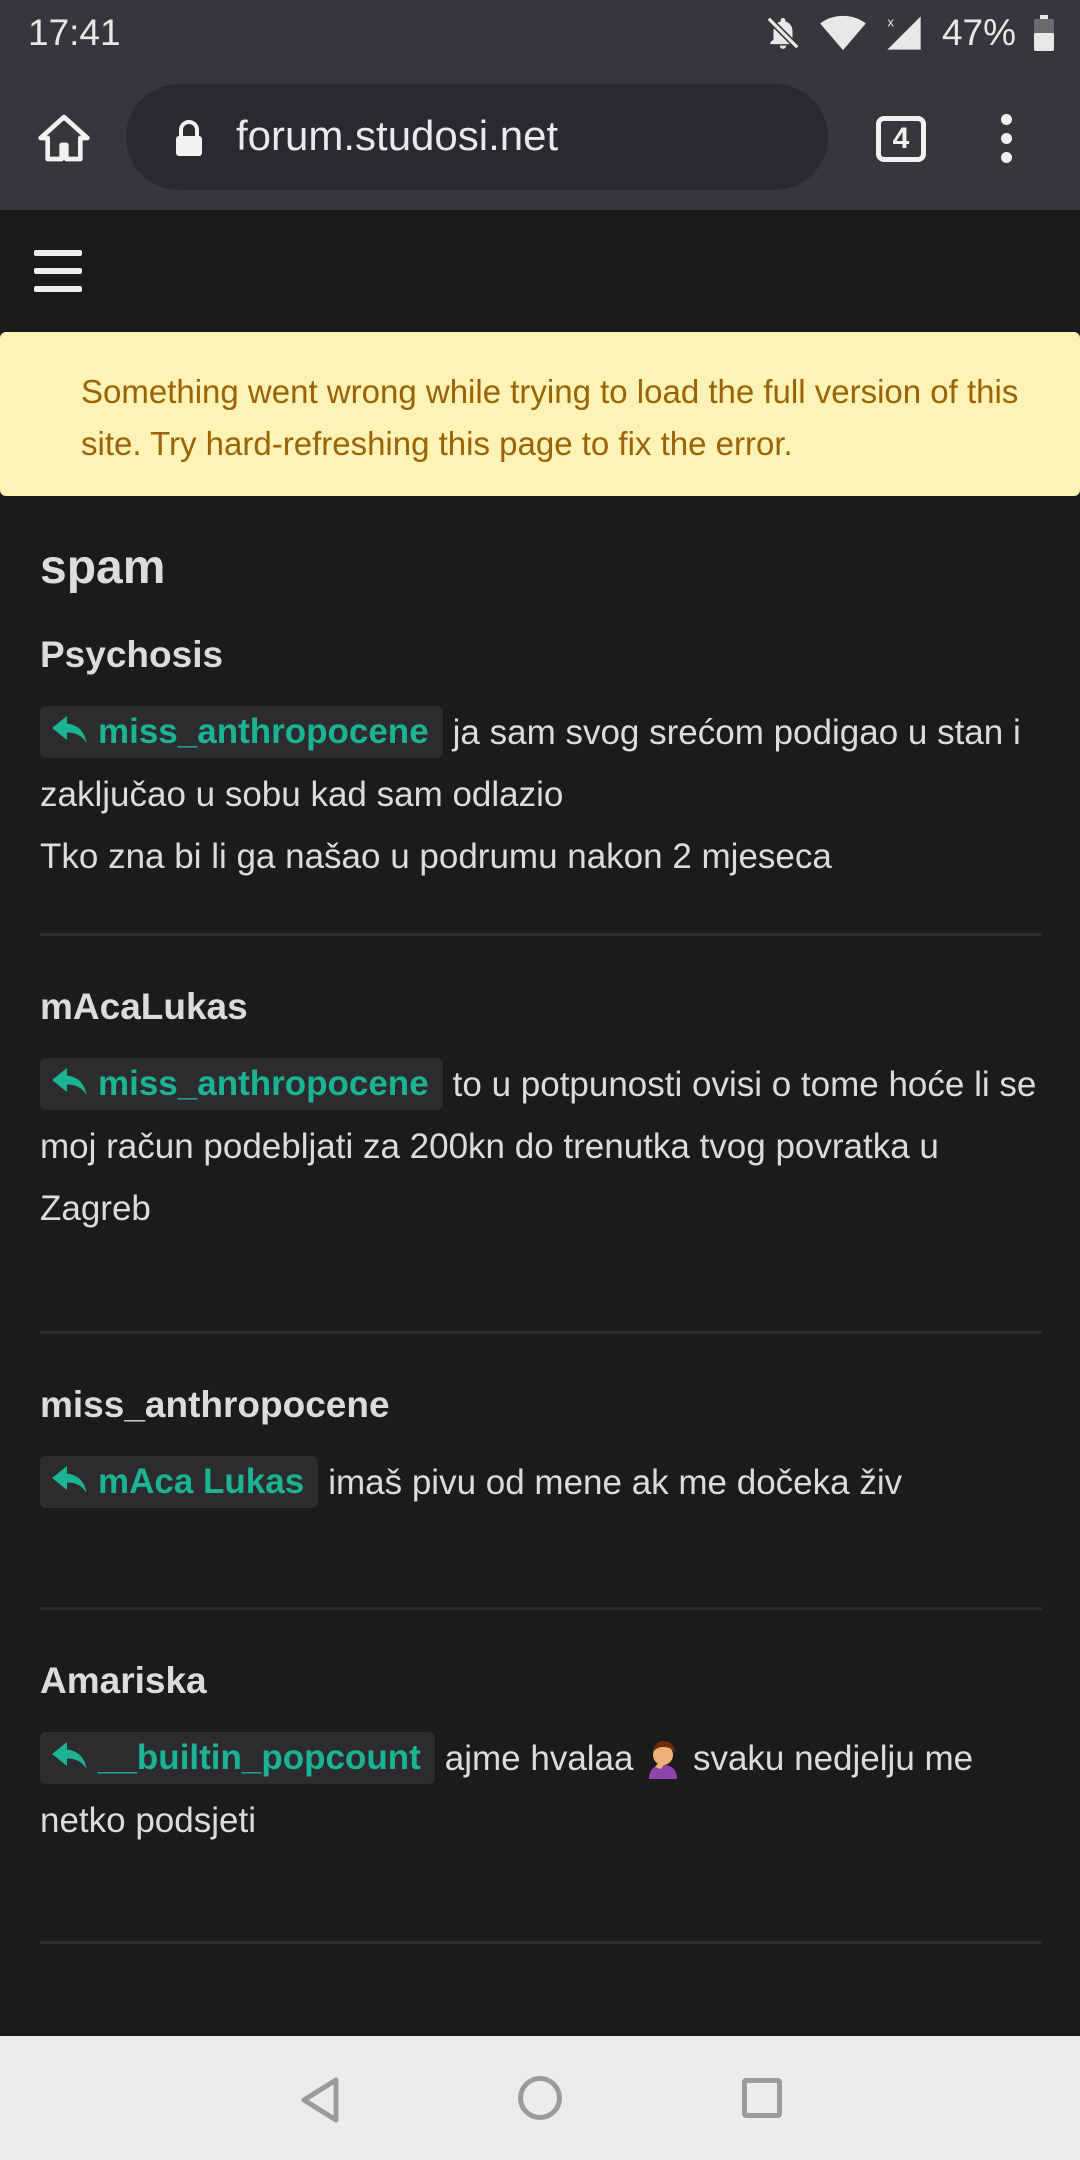  I want to click on url-text: forum.studosi.net, so click(397, 135).